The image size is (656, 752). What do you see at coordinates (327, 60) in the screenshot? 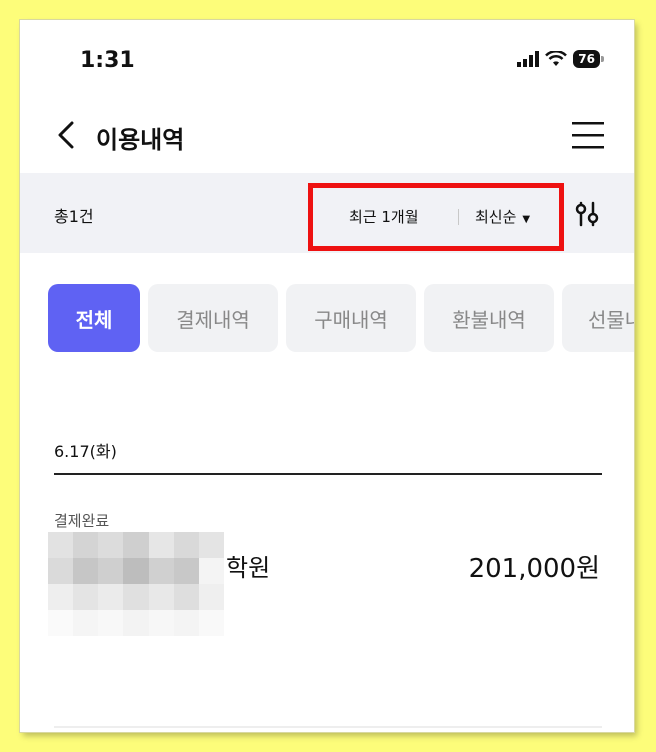
I see `status-bar: 1:31 76` at bounding box center [327, 60].